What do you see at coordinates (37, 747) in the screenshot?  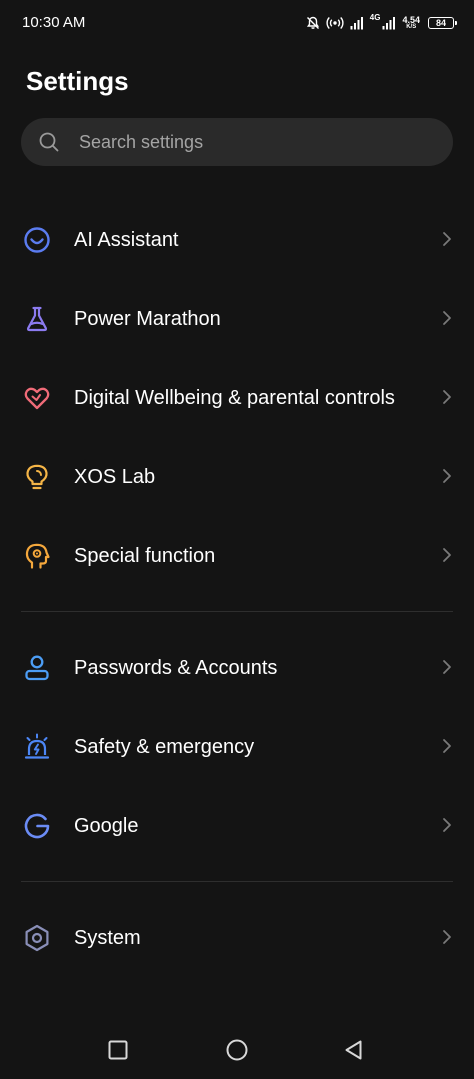 I see `siren-icon` at bounding box center [37, 747].